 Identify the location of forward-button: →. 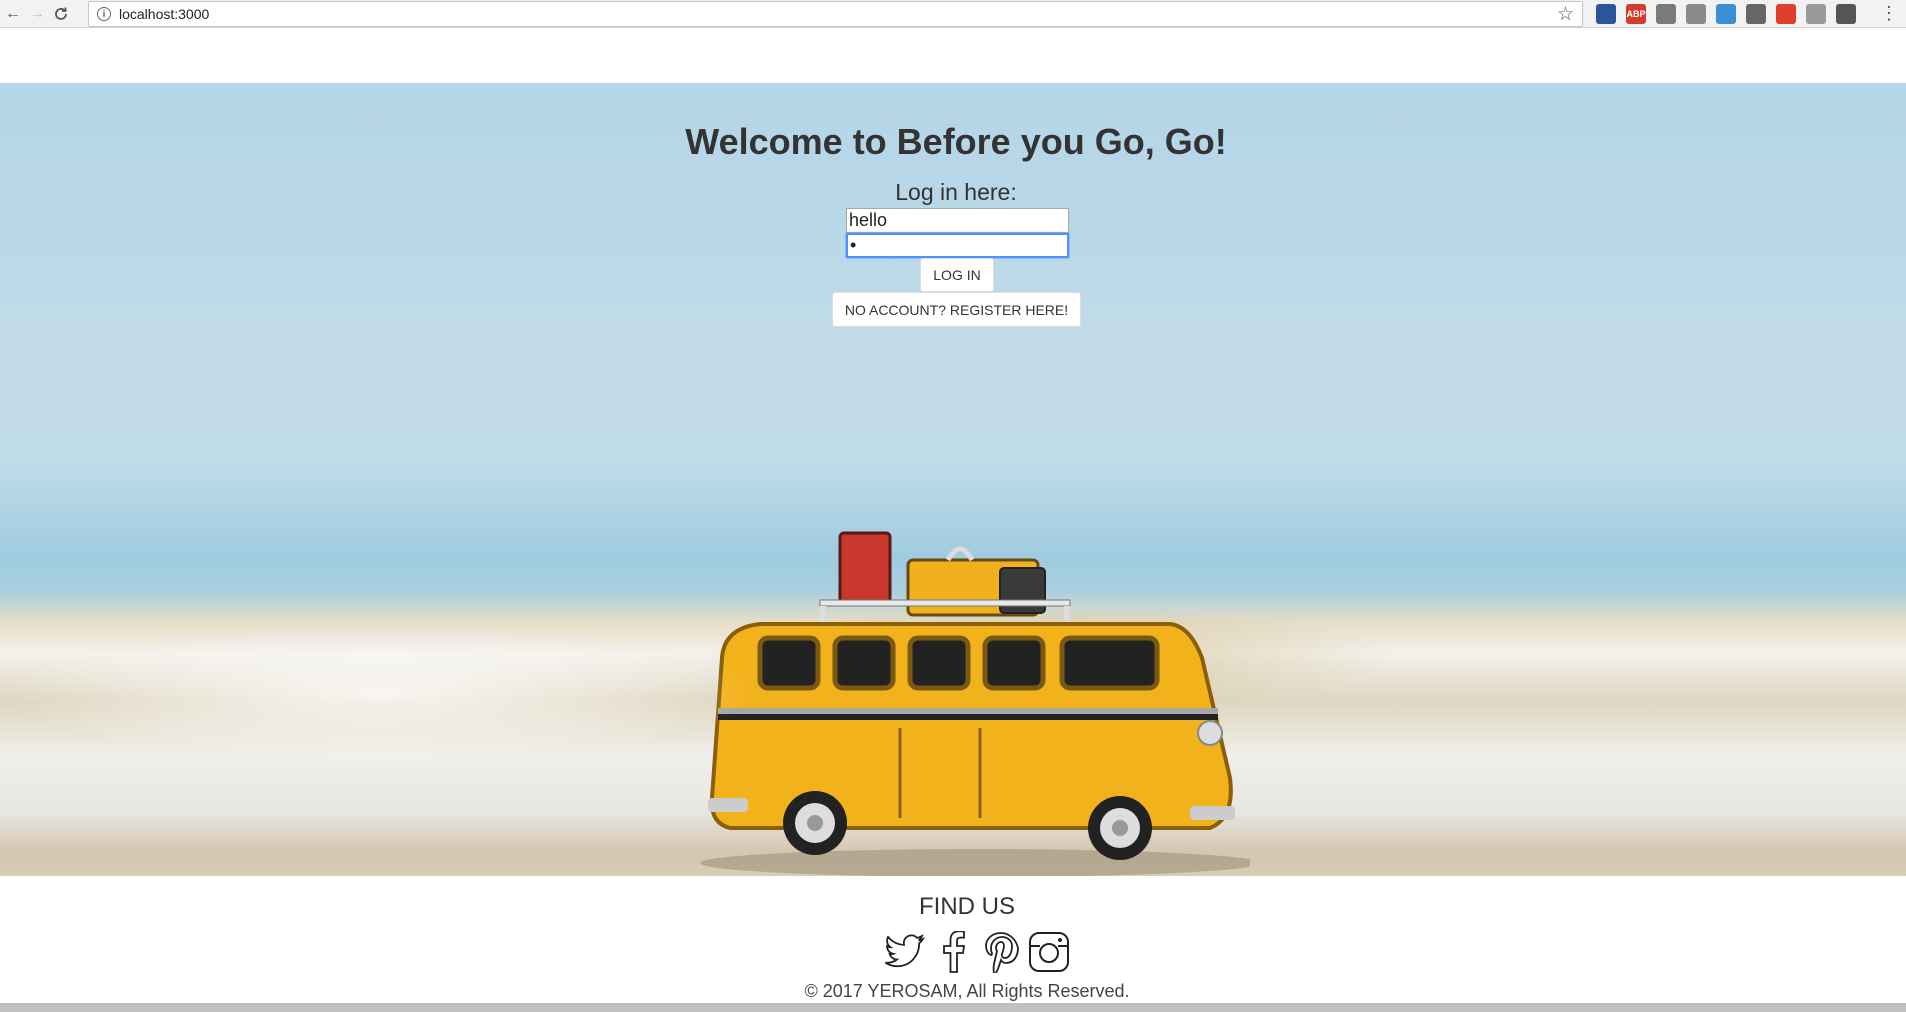
(37, 14).